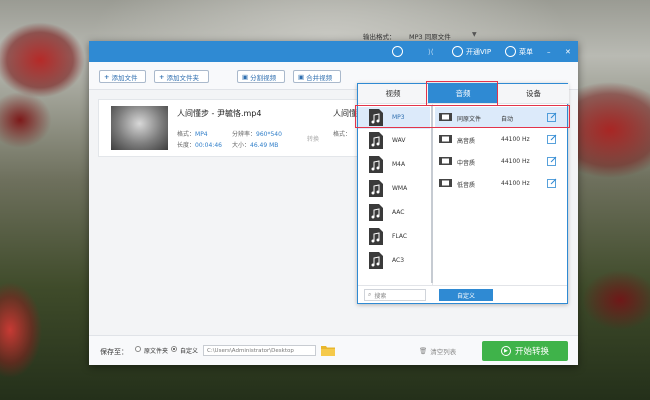  I want to click on split-icon: ▣, so click(245, 76).